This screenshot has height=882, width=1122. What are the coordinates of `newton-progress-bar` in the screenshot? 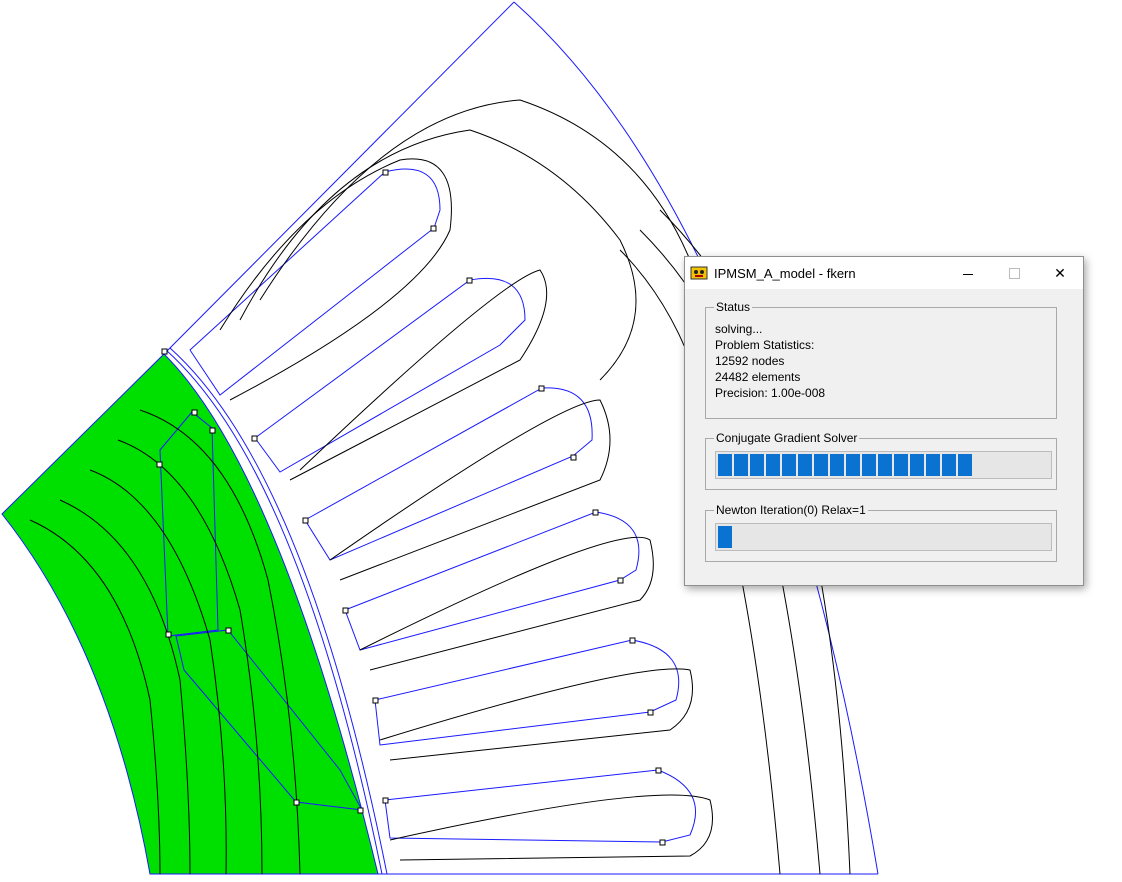 It's located at (883, 537).